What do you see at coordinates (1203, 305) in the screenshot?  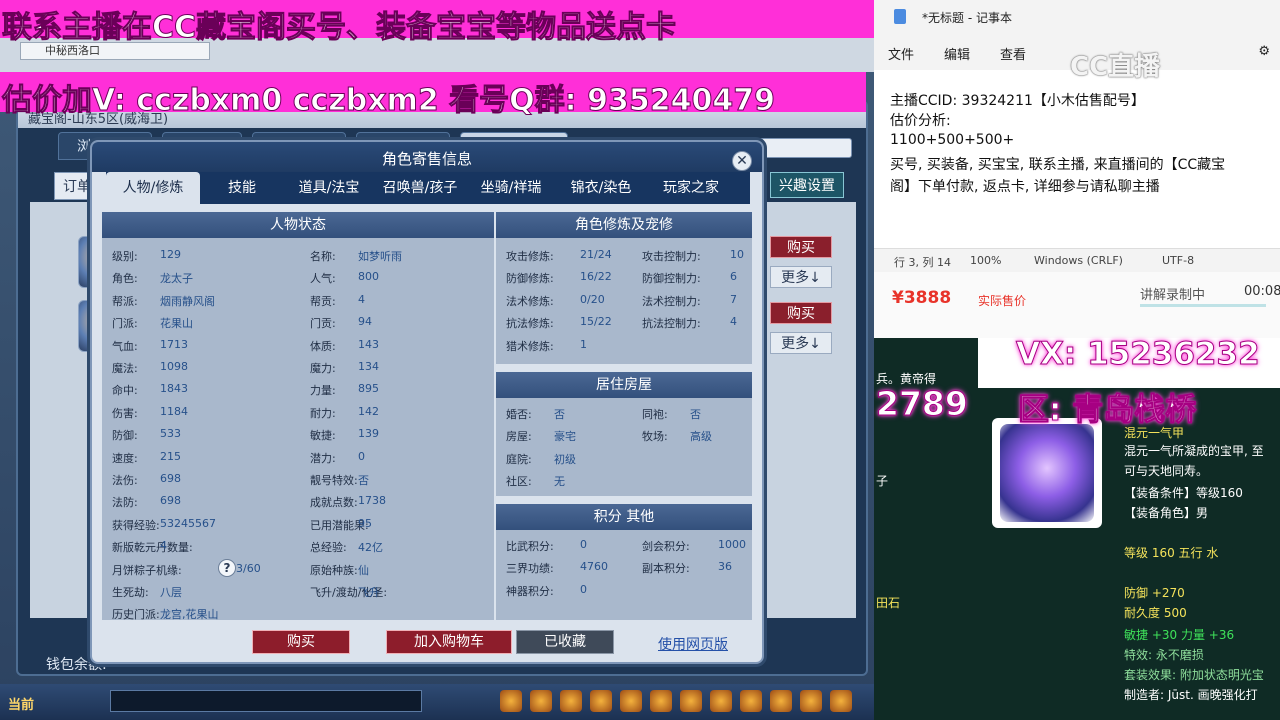 I see `recording-progress` at bounding box center [1203, 305].